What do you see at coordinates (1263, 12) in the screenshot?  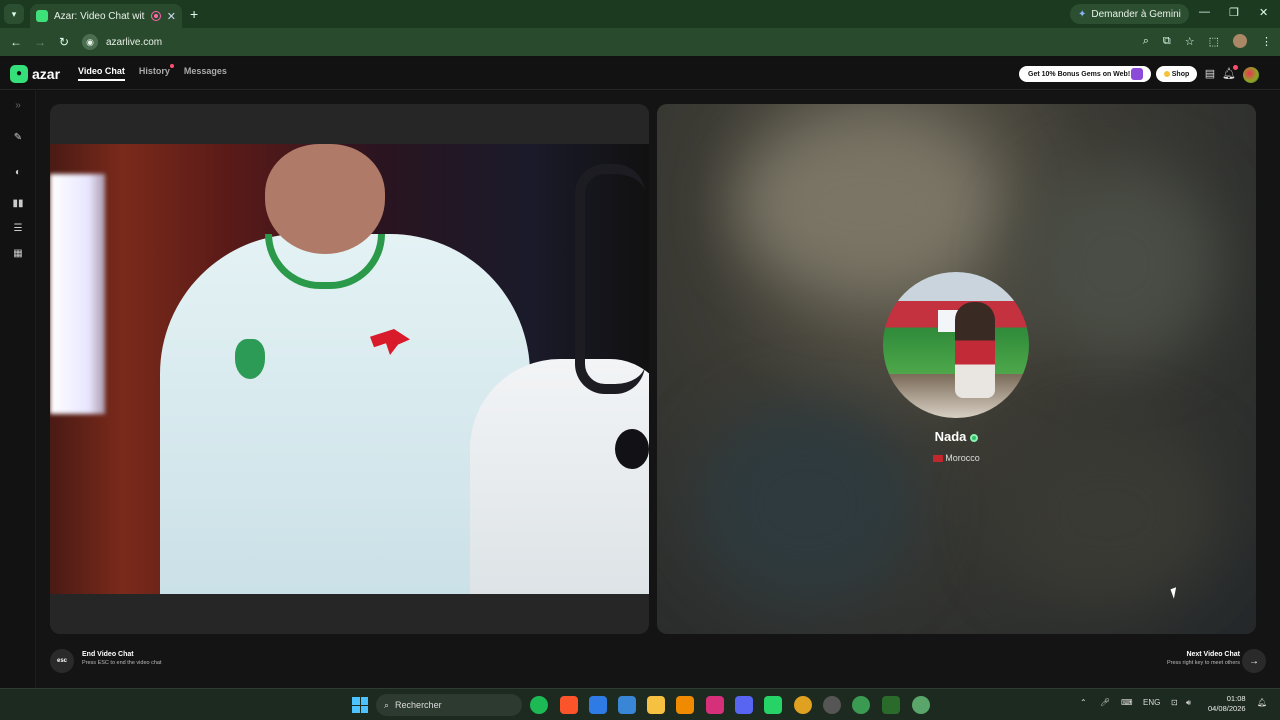 I see `close-window-icon: ✕` at bounding box center [1263, 12].